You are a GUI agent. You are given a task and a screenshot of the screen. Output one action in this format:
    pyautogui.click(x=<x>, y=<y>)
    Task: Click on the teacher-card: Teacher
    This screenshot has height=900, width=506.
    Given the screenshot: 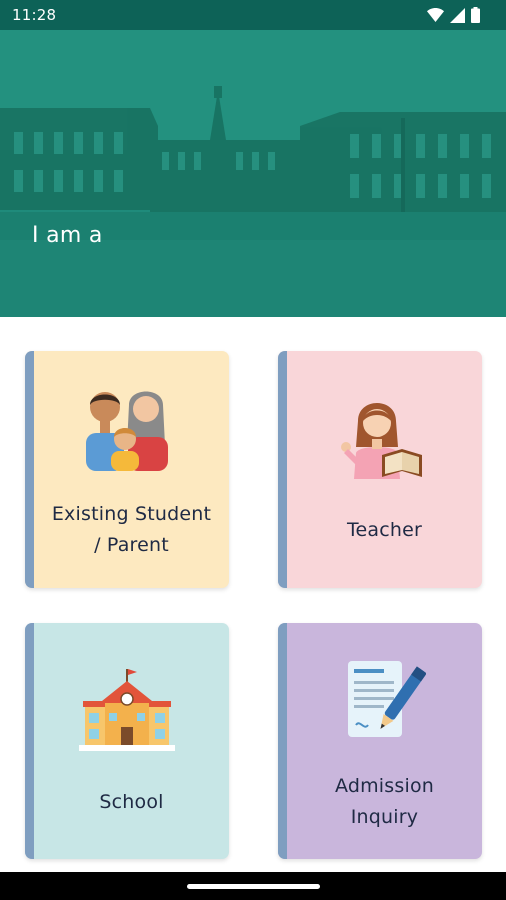 What is the action you would take?
    pyautogui.click(x=380, y=469)
    